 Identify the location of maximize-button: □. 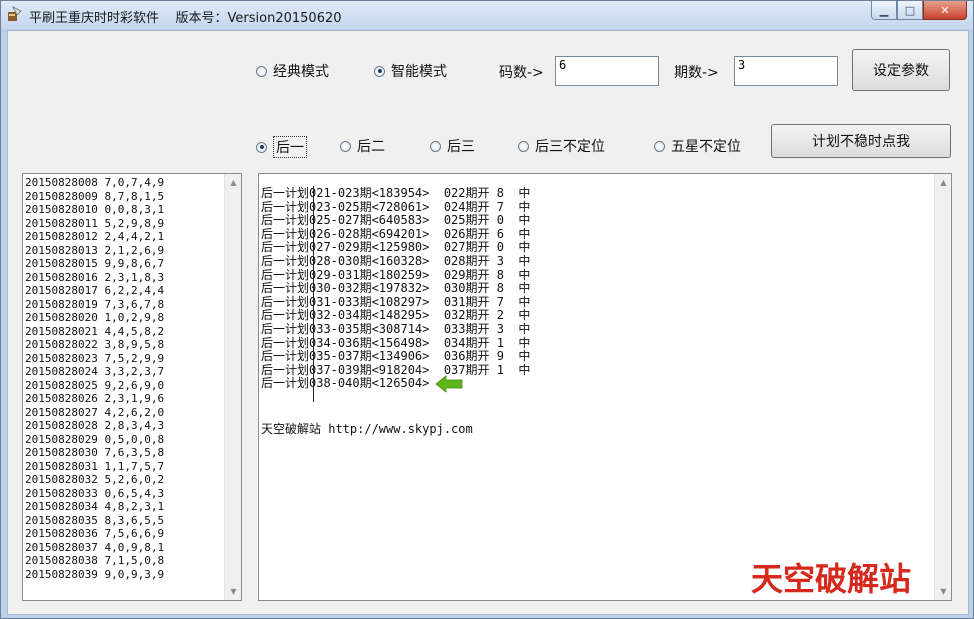
(910, 10).